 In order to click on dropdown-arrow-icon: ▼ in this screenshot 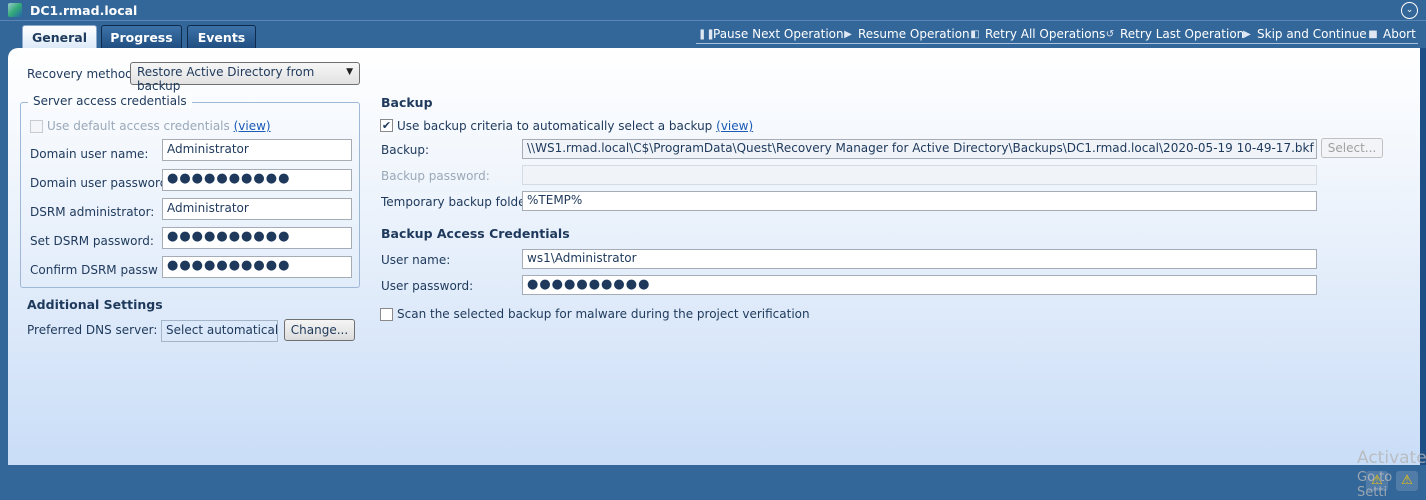, I will do `click(349, 72)`.